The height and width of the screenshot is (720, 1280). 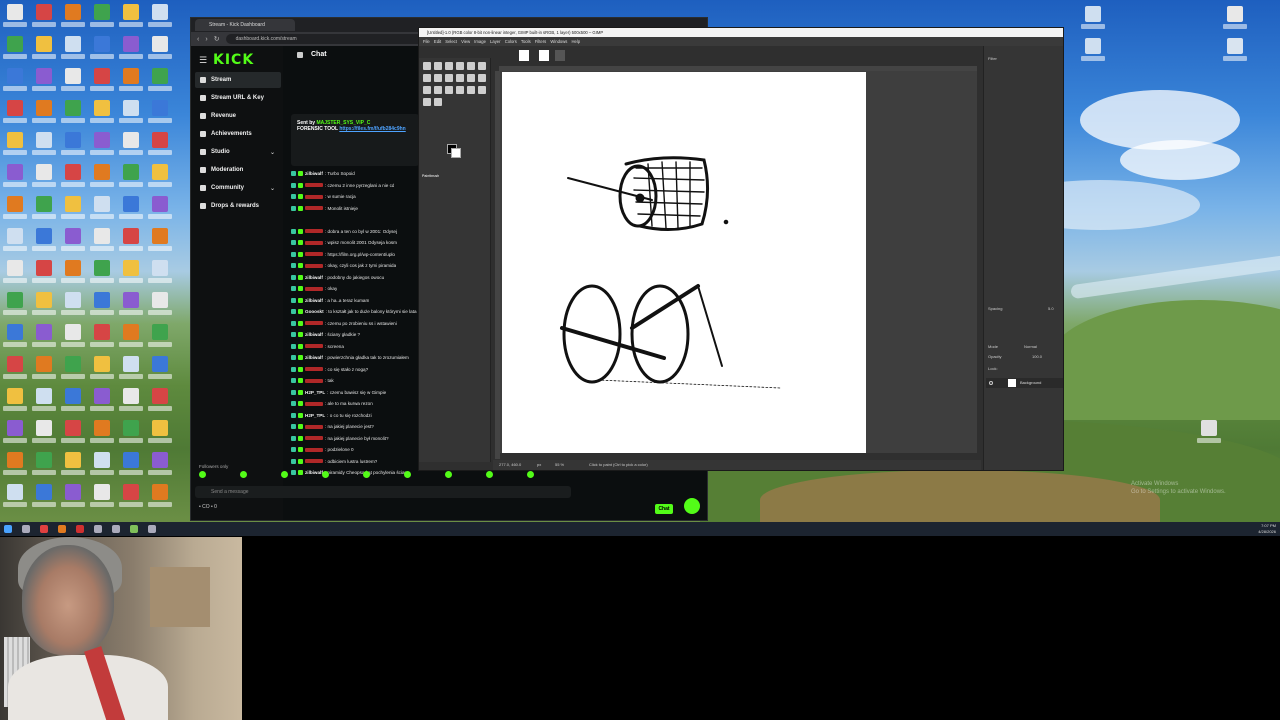 What do you see at coordinates (238, 206) in the screenshot?
I see `sidebar-item-drops-rewards: Drops & rewards` at bounding box center [238, 206].